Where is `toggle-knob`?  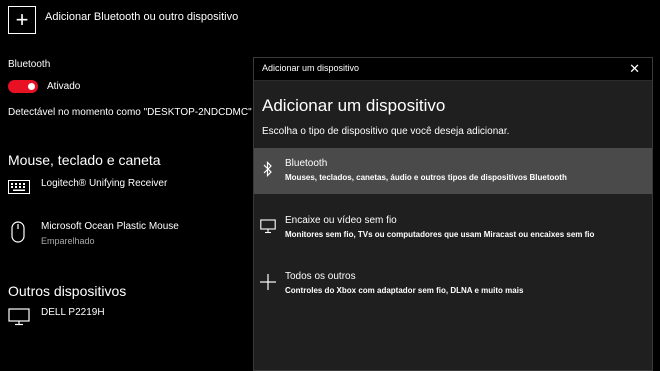 toggle-knob is located at coordinates (31, 86).